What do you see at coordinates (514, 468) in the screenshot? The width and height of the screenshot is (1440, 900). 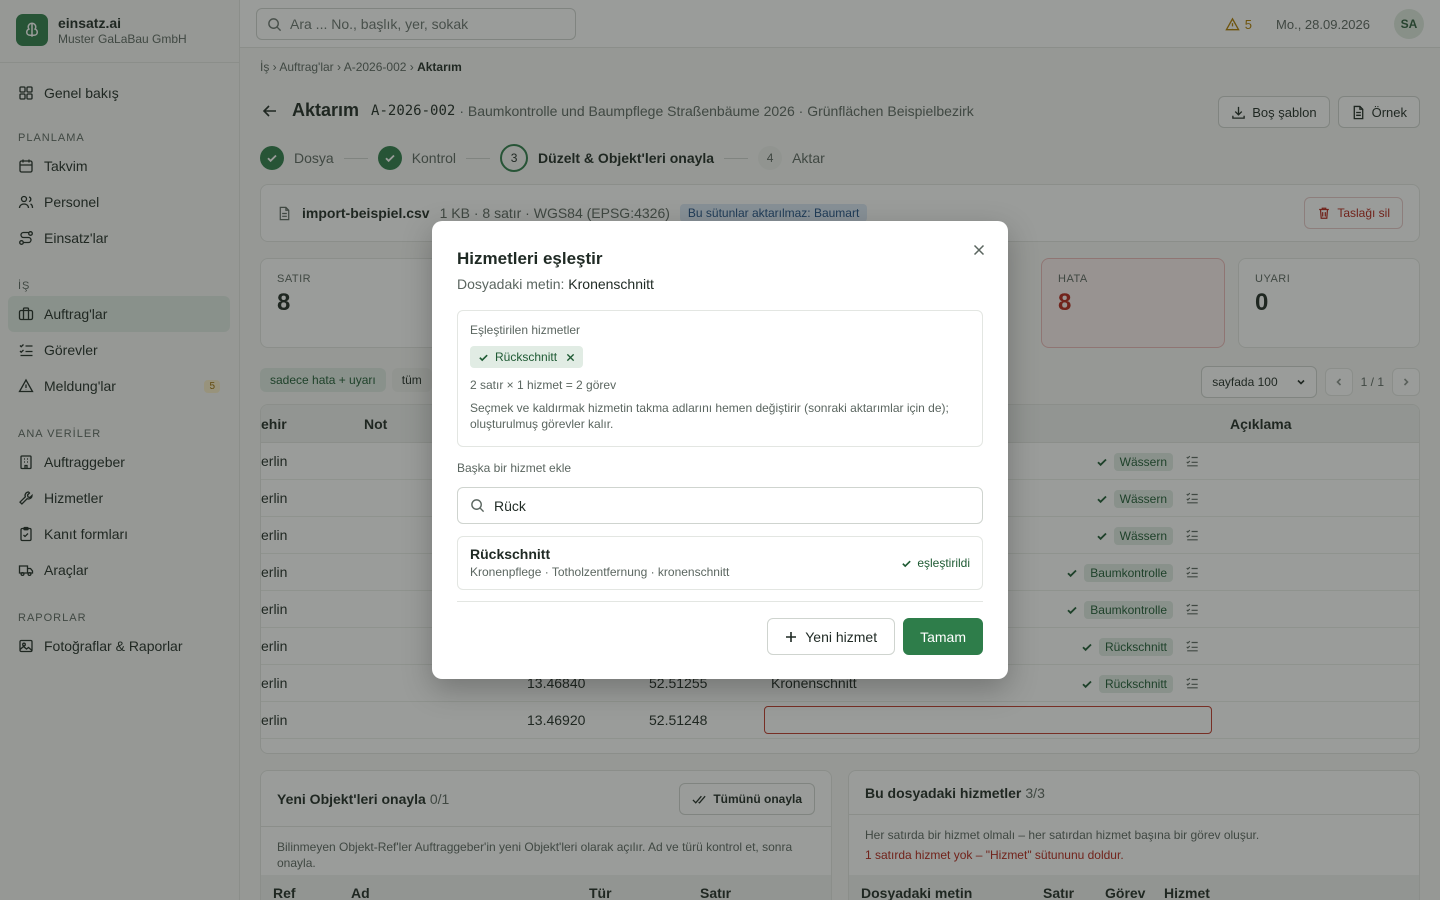 I see `add-service-label: Başka bir hizmet ekle` at bounding box center [514, 468].